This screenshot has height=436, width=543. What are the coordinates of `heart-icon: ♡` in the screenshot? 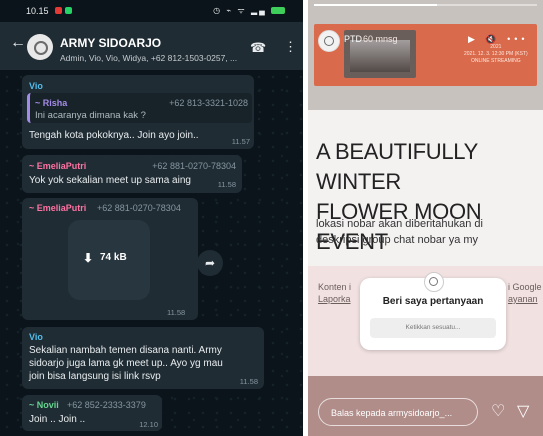 It's located at (498, 411).